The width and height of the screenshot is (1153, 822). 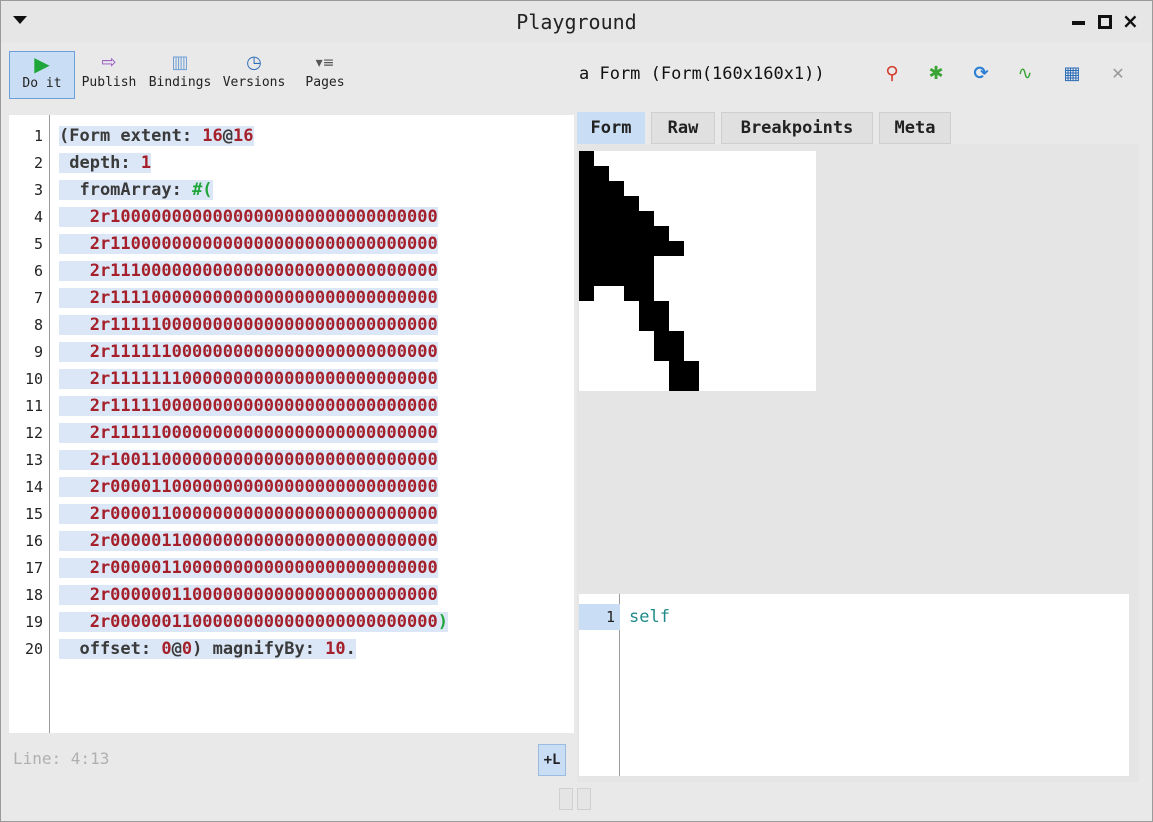 What do you see at coordinates (38, 244) in the screenshot?
I see `line-number: 5` at bounding box center [38, 244].